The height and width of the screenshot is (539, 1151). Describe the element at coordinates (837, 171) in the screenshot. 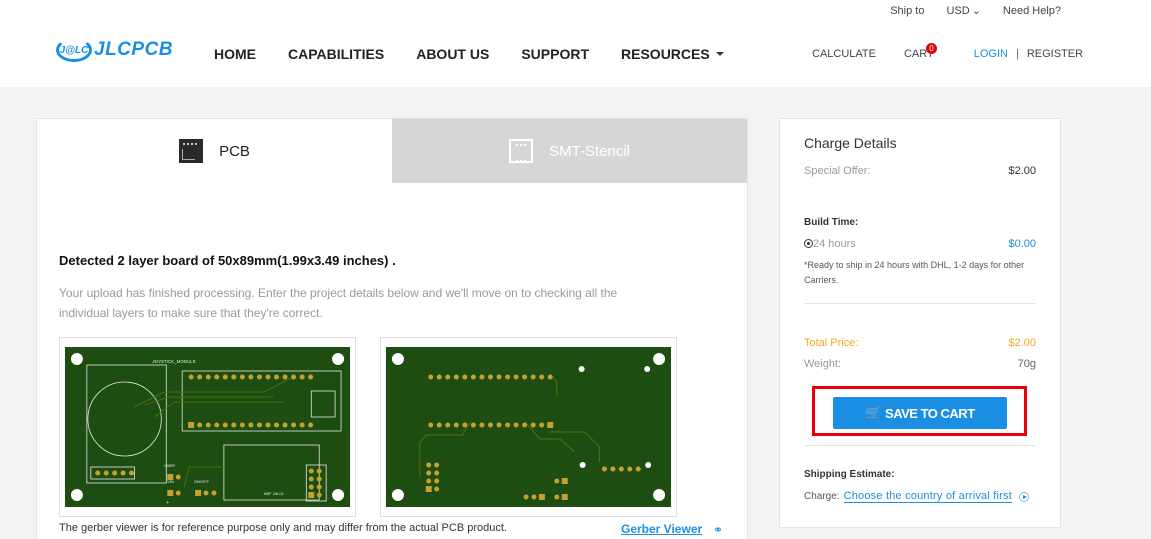

I see `special-offer-label: Special Offer:` at that location.